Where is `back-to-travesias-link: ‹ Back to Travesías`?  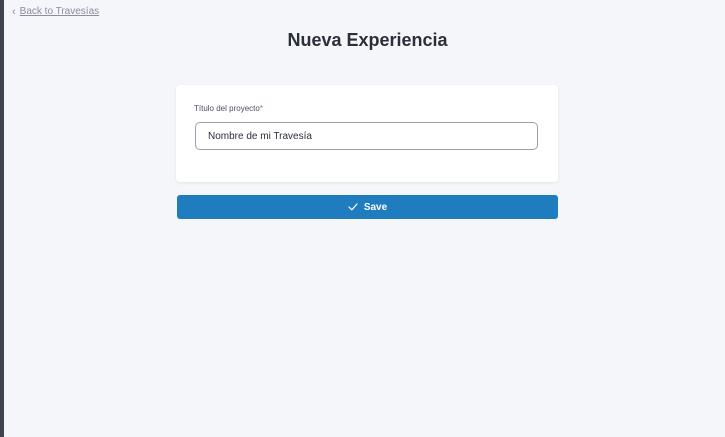
back-to-travesias-link: ‹ Back to Travesías is located at coordinates (55, 11).